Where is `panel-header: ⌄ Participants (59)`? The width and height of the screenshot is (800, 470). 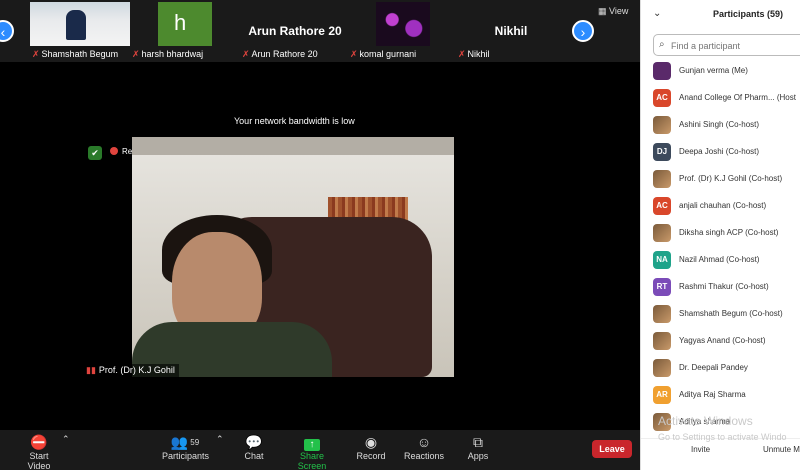
panel-header: ⌄ Participants (59) is located at coordinates (720, 15).